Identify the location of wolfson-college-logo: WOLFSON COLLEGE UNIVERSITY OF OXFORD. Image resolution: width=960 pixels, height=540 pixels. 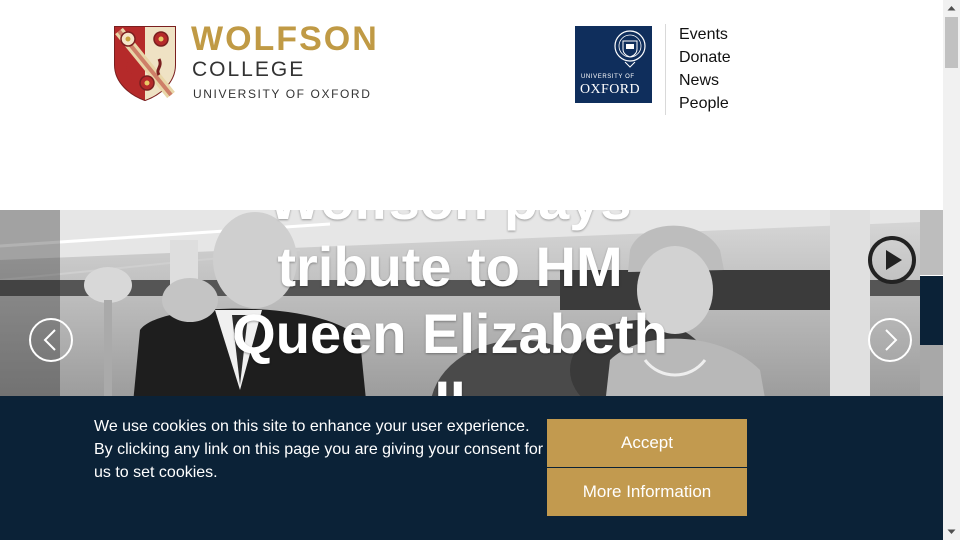
(248, 62).